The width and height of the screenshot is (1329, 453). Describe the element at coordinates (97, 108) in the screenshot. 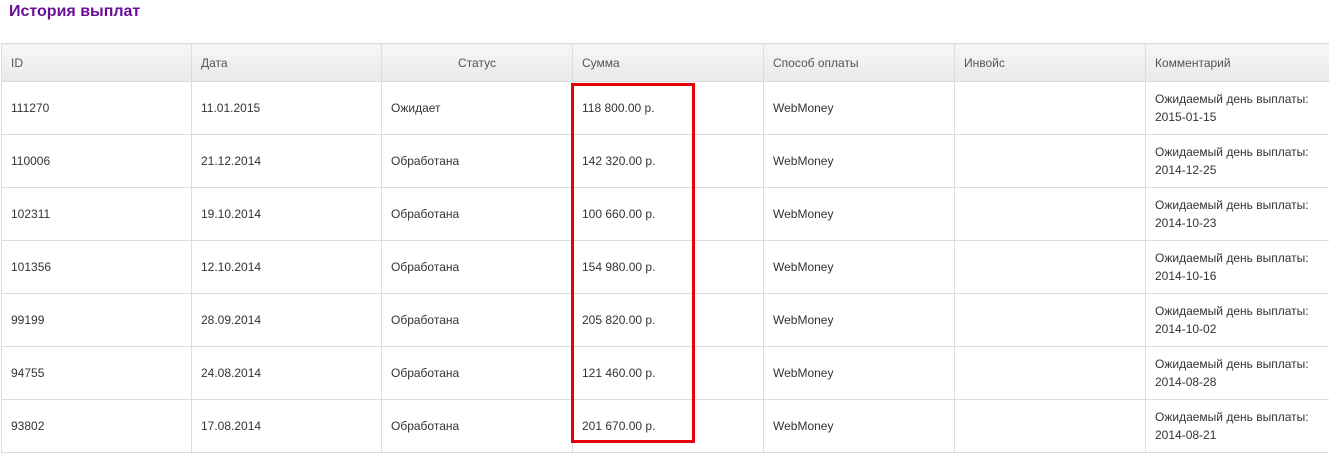

I see `cell-id: 111270` at that location.